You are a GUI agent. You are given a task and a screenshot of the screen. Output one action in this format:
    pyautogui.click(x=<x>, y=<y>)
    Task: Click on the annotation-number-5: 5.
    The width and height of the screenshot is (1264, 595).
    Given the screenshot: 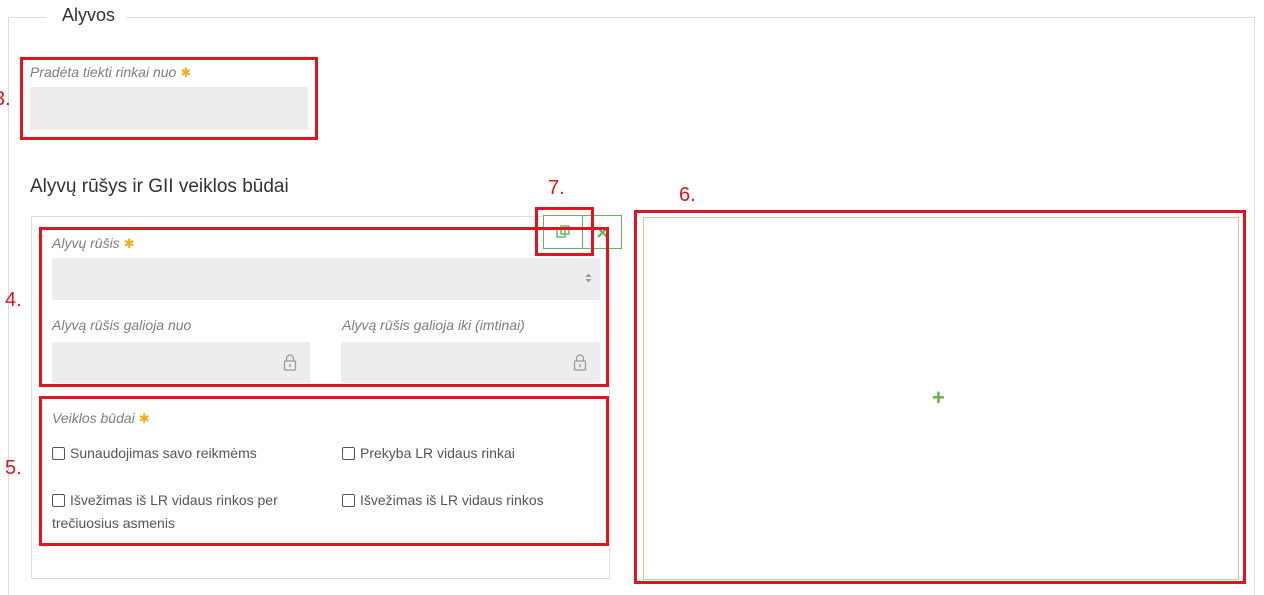 What is the action you would take?
    pyautogui.click(x=13, y=468)
    